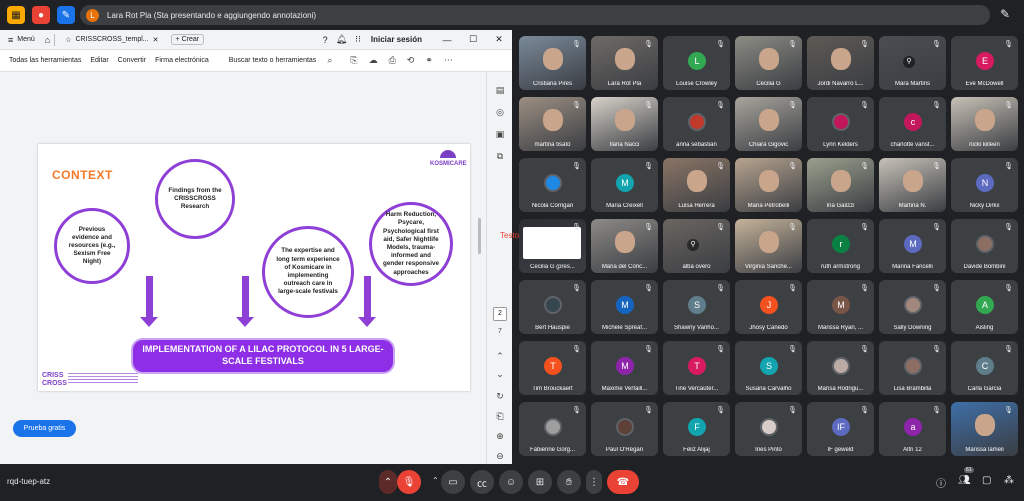  What do you see at coordinates (473, 39) in the screenshot?
I see `maximize-icon: ☐` at bounding box center [473, 39].